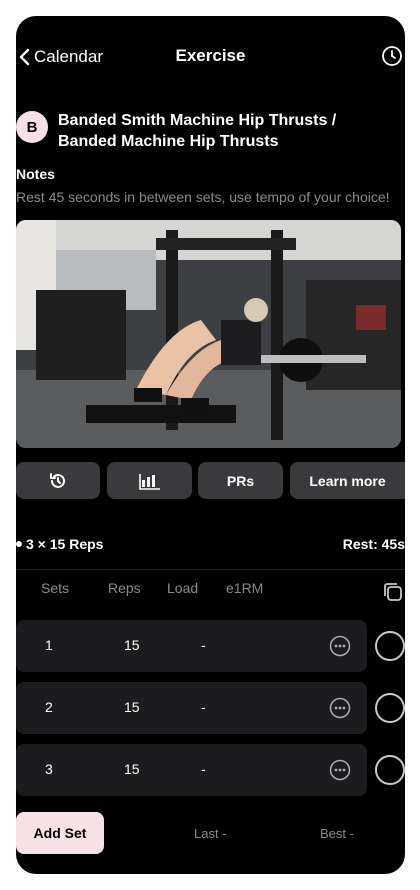 This screenshot has width=420, height=890. Describe the element at coordinates (49, 707) in the screenshot. I see `set-number: 2` at that location.